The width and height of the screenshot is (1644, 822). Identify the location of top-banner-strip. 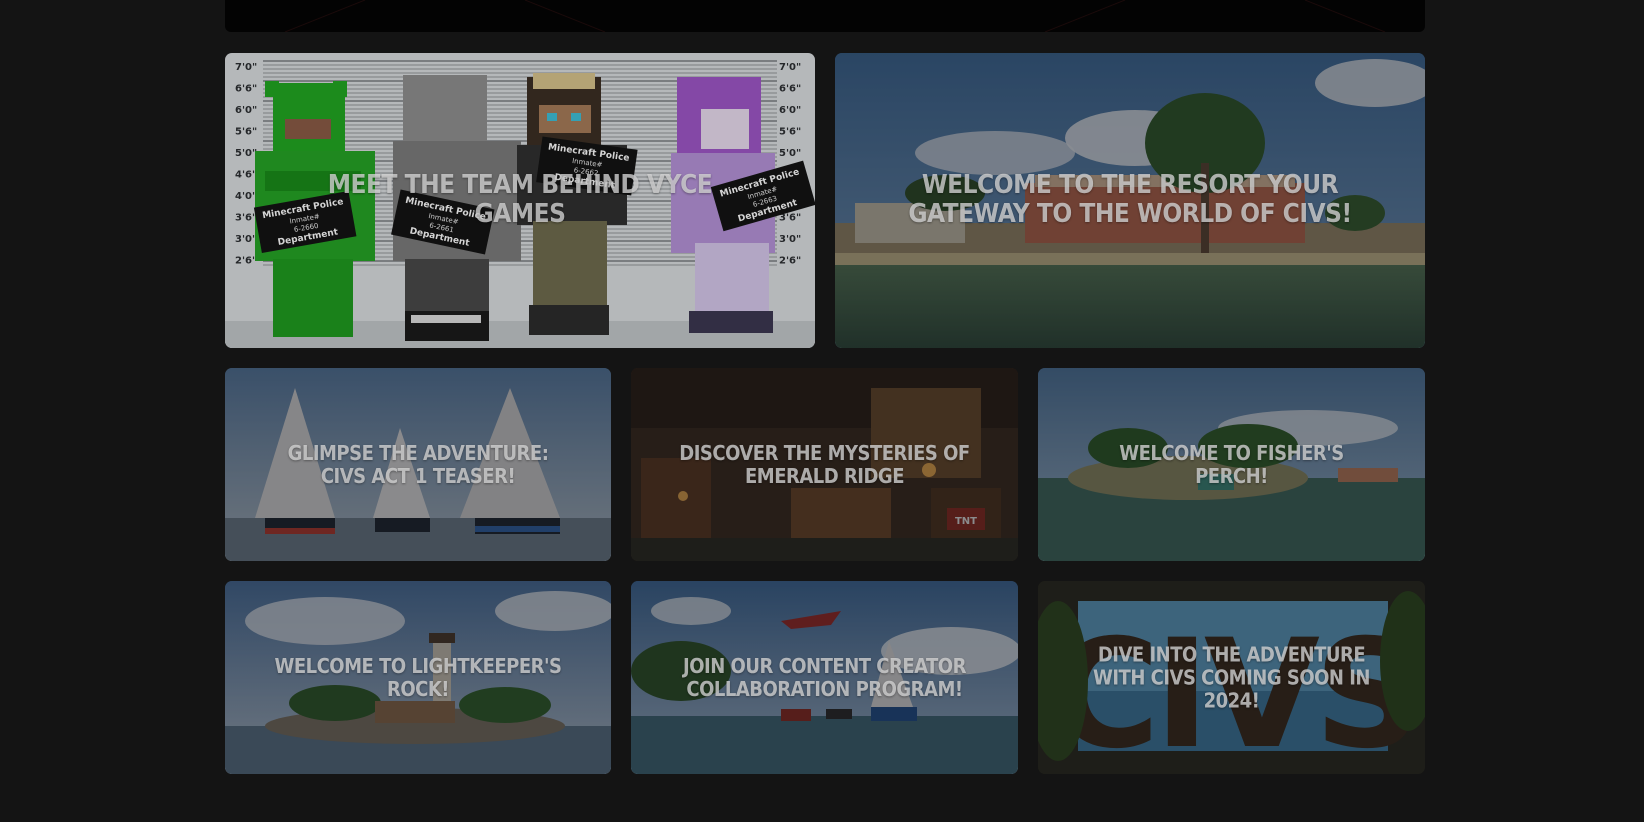
(825, 16).